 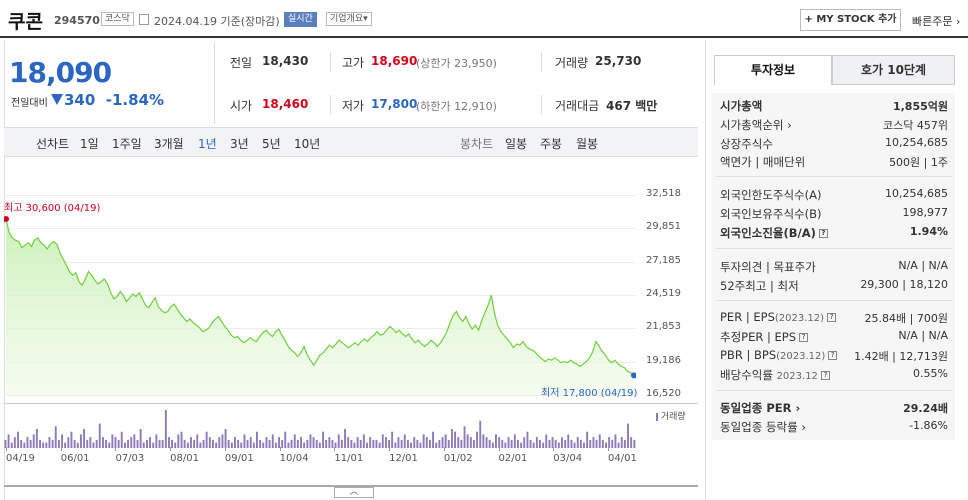 I want to click on x-tick-label: 02/01, so click(x=513, y=458).